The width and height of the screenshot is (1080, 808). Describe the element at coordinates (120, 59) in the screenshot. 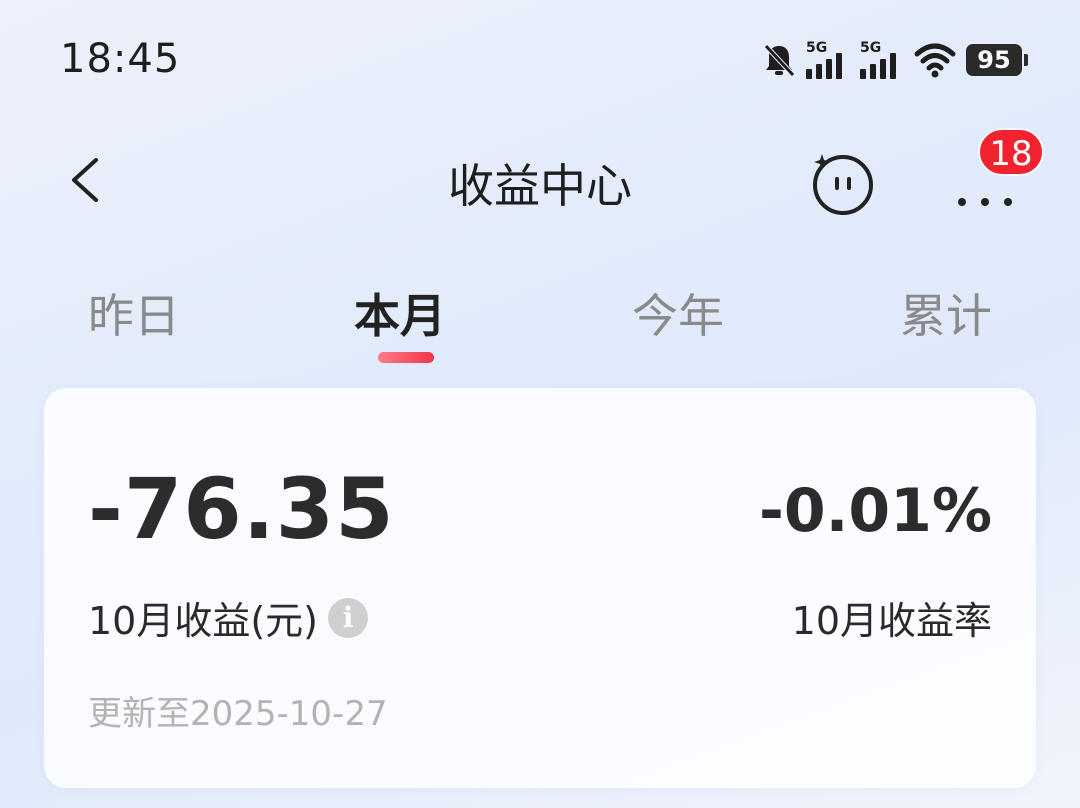

I see `status-time: 18:45` at that location.